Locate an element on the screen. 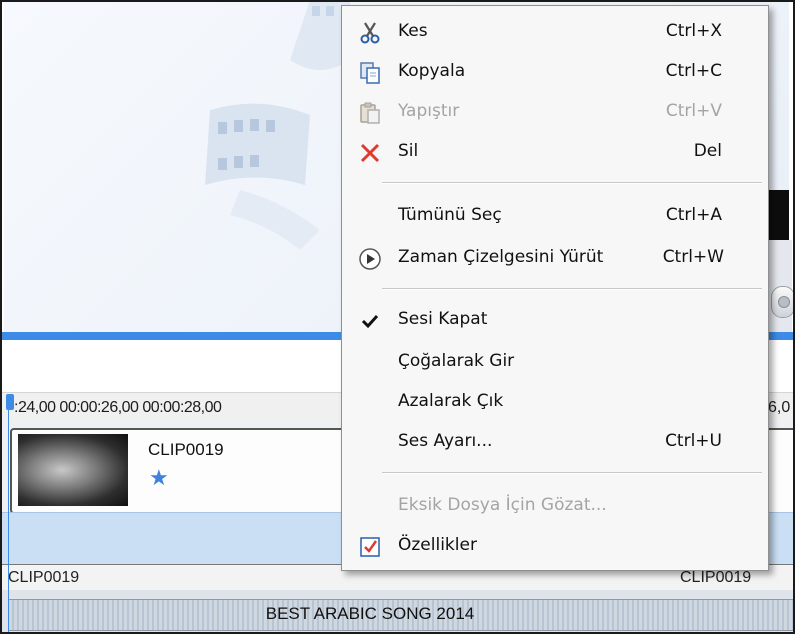 The image size is (795, 634). scissors-icon is located at coordinates (370, 33).